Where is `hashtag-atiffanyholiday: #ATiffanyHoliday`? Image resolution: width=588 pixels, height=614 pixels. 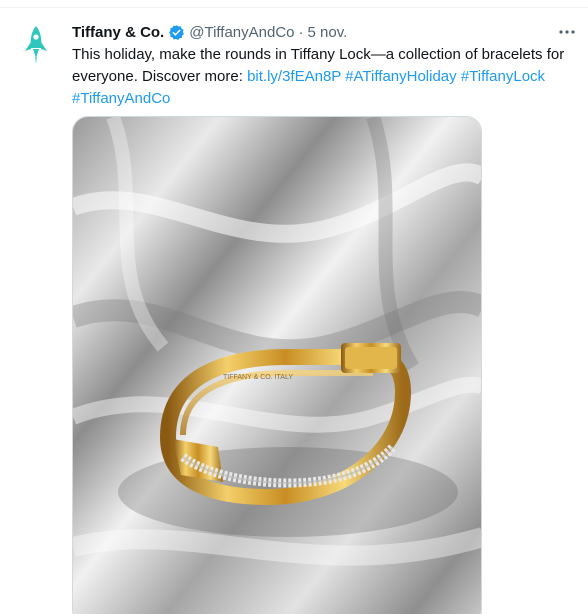 hashtag-atiffanyholiday: #ATiffanyHoliday is located at coordinates (400, 76).